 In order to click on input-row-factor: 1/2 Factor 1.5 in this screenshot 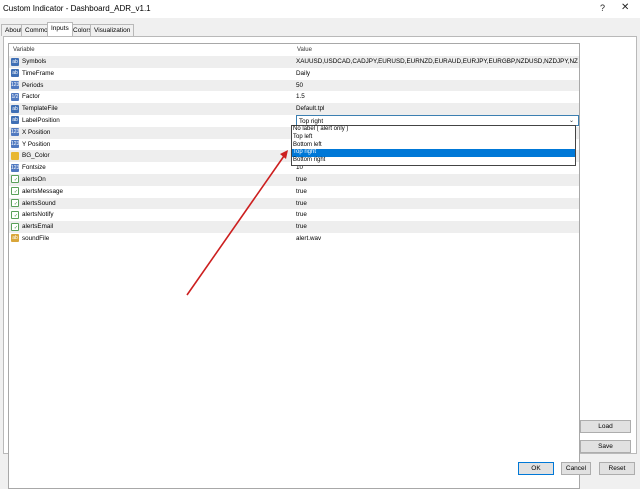, I will do `click(294, 97)`.